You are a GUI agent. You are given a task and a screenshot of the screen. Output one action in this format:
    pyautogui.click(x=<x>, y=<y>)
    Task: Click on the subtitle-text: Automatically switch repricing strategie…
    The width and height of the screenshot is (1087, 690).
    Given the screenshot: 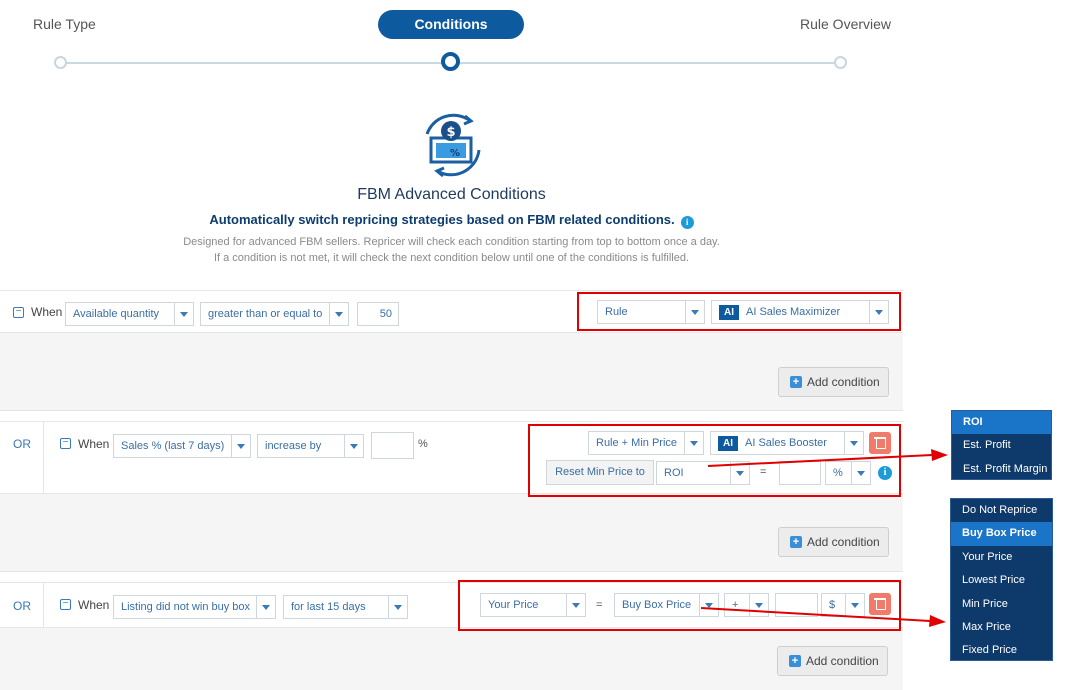 What is the action you would take?
    pyautogui.click(x=442, y=219)
    